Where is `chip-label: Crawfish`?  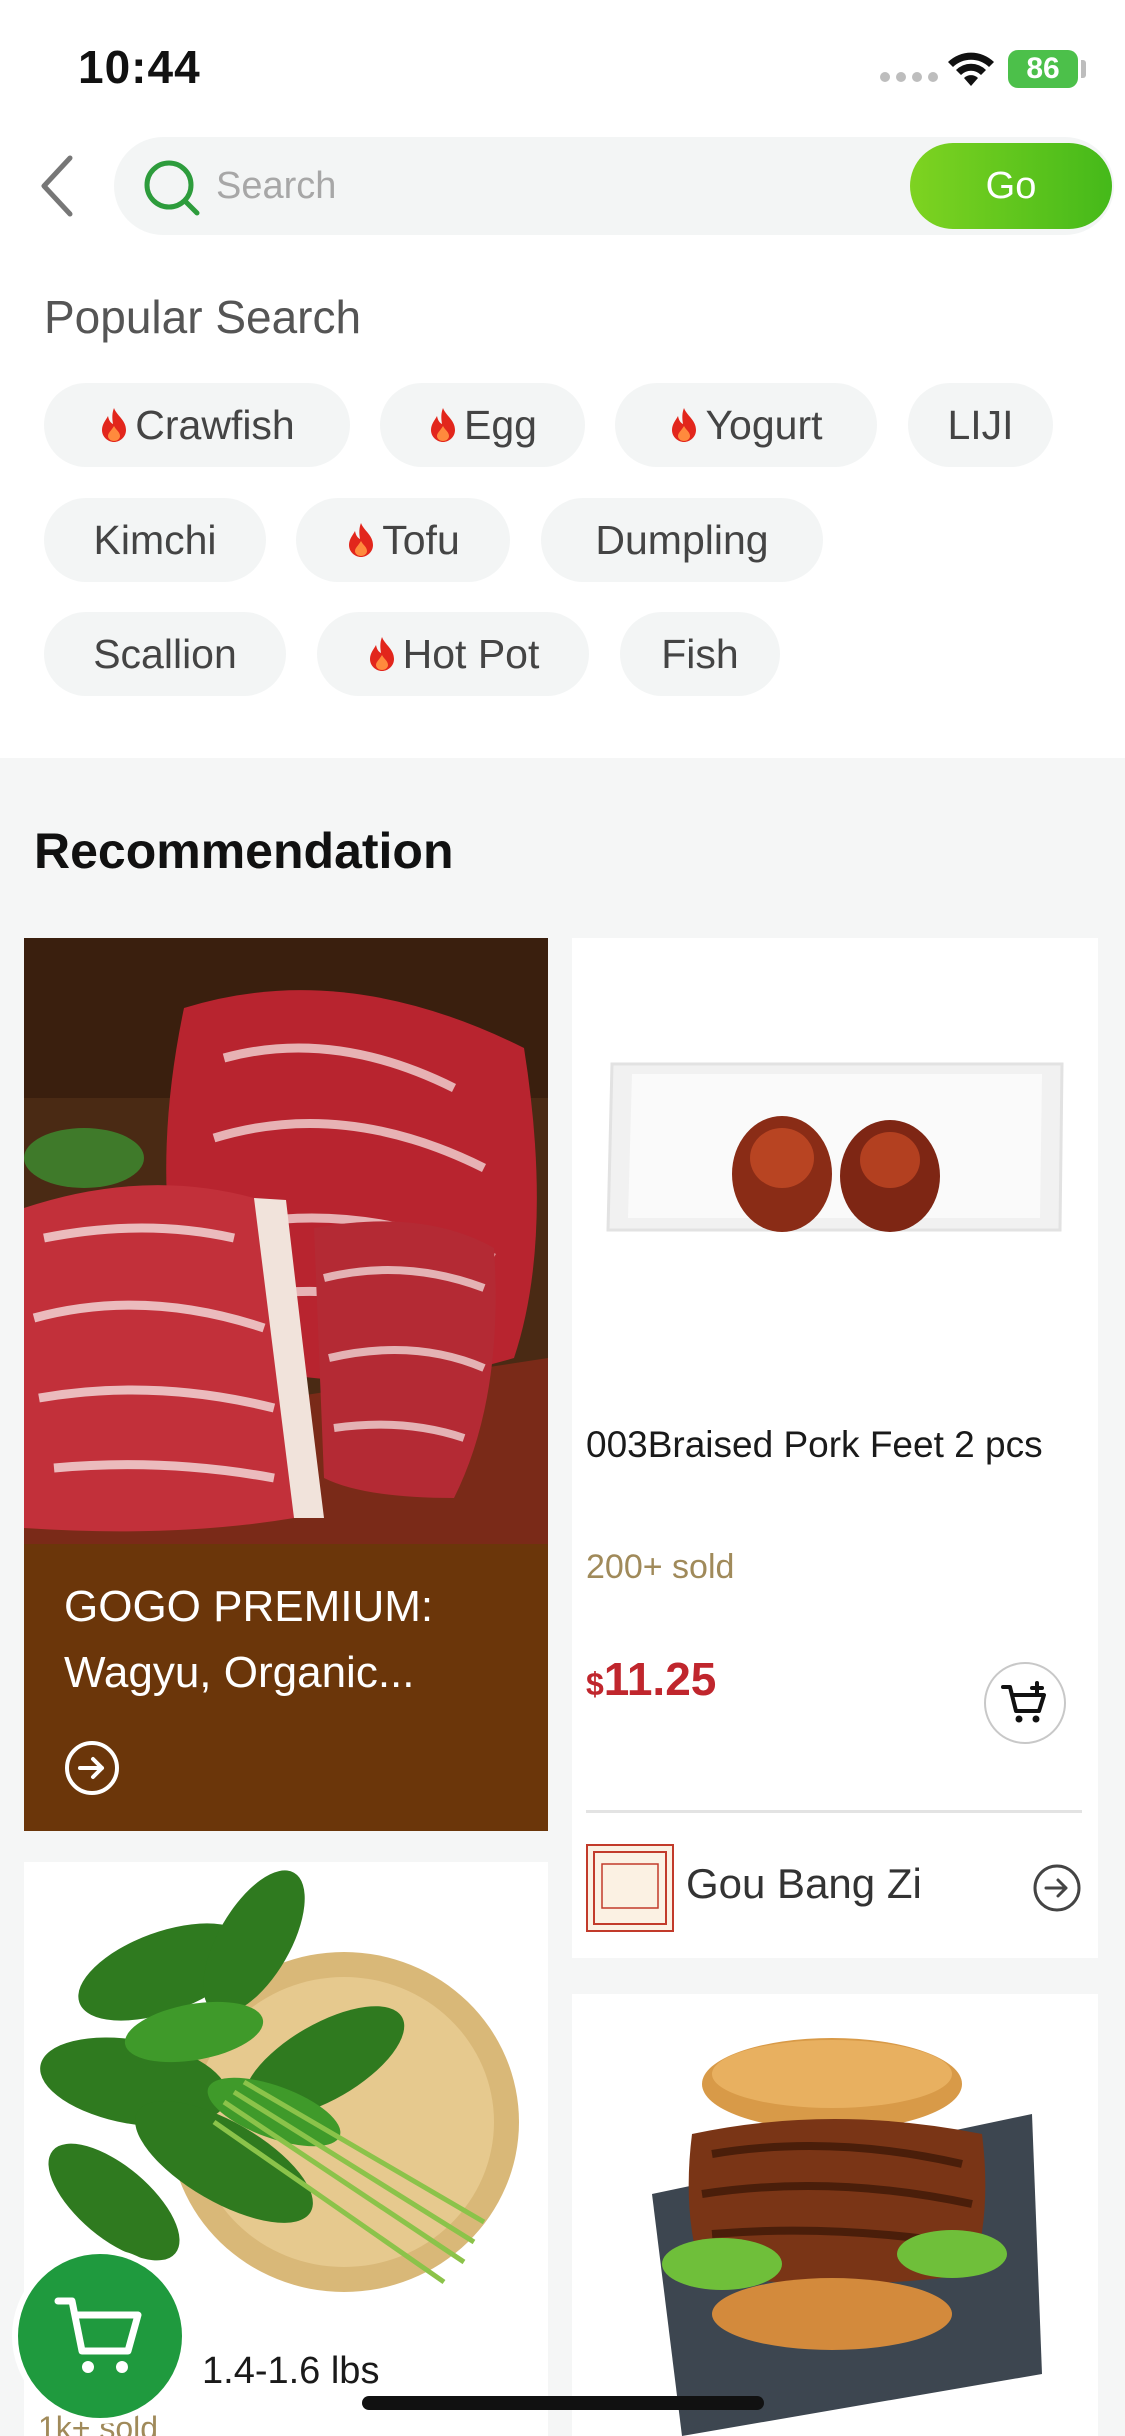 chip-label: Crawfish is located at coordinates (215, 424).